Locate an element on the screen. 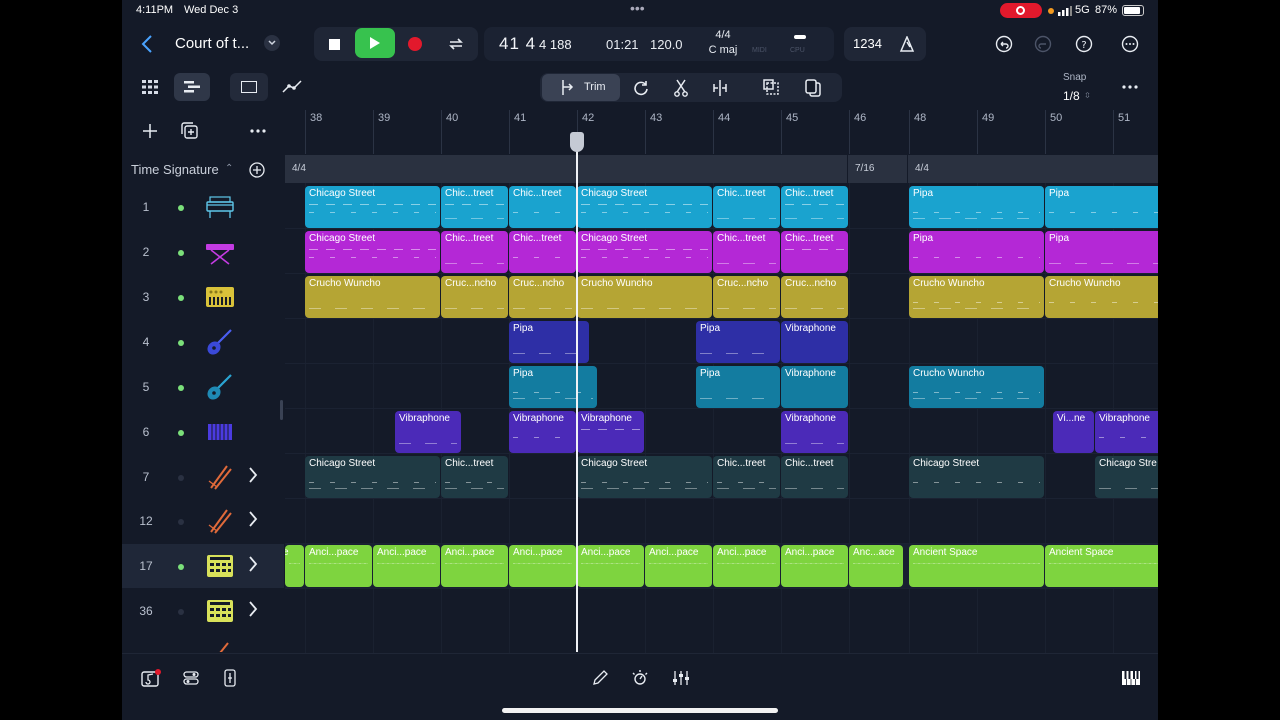 The image size is (1280, 720). track-header-17: 17 is located at coordinates (203, 566).